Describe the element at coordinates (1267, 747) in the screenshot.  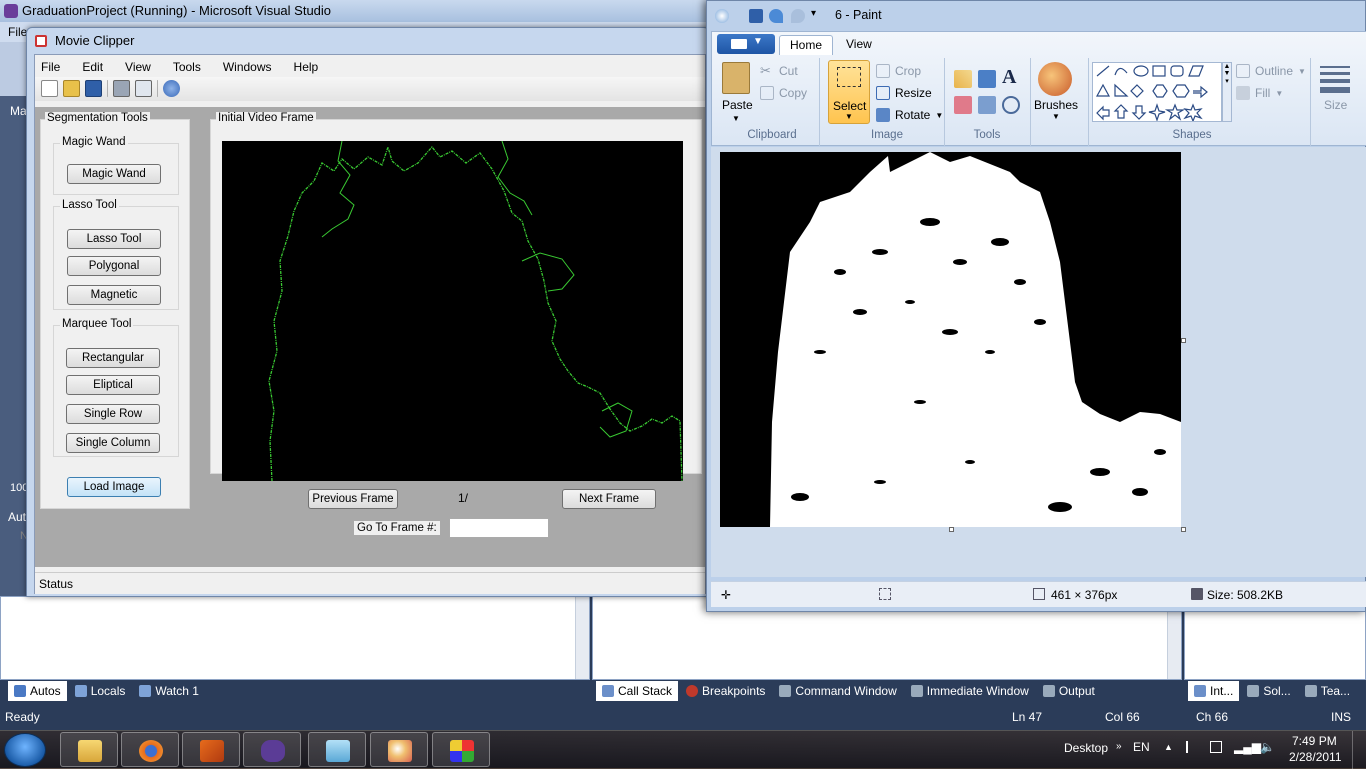
I see `volume-icon: 🔈` at that location.